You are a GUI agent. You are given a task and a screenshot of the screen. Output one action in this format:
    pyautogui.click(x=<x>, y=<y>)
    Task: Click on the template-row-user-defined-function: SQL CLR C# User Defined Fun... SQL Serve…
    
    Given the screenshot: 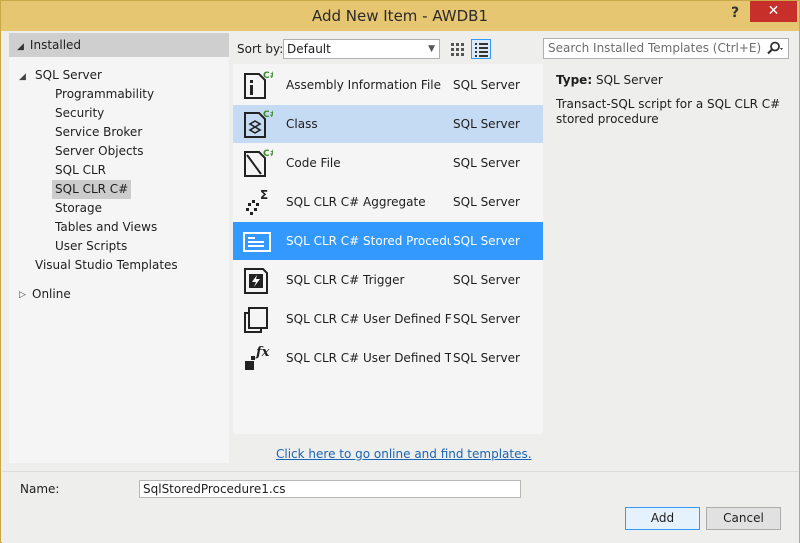 What is the action you would take?
    pyautogui.click(x=388, y=319)
    